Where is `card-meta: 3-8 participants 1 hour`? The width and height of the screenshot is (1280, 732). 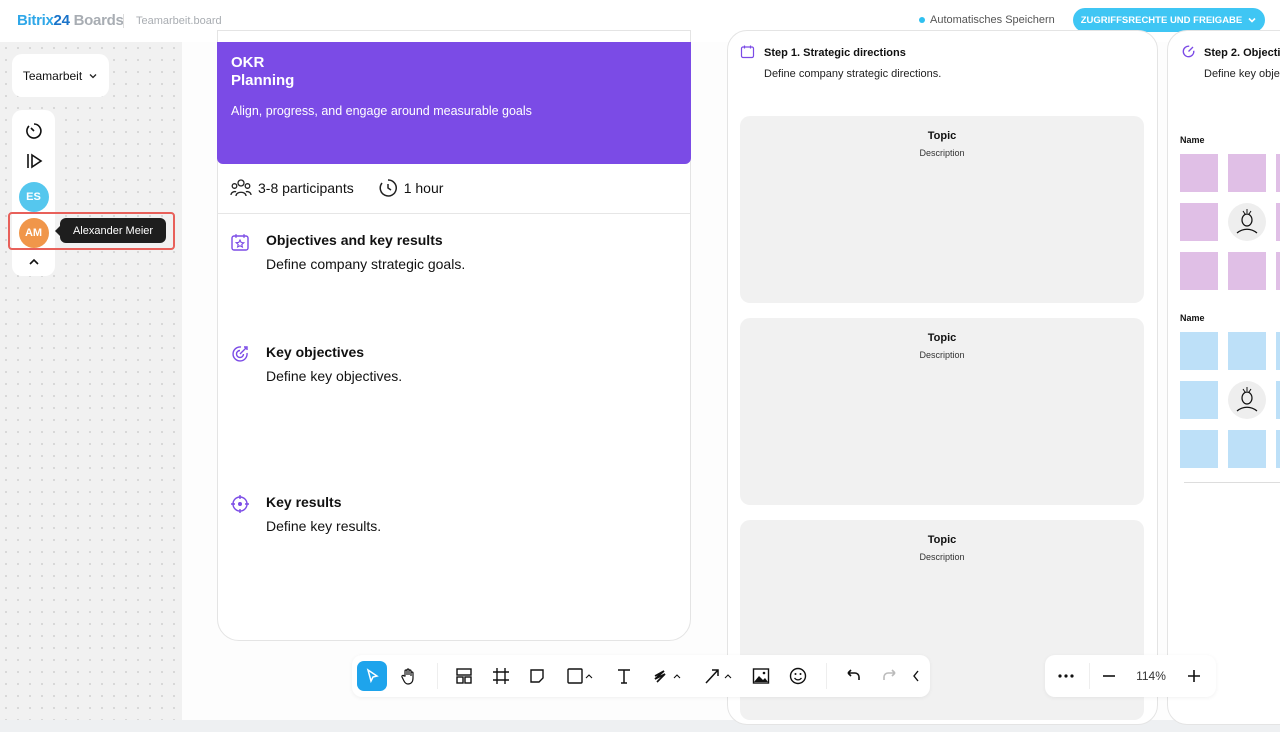
card-meta: 3-8 participants 1 hour is located at coordinates (336, 188).